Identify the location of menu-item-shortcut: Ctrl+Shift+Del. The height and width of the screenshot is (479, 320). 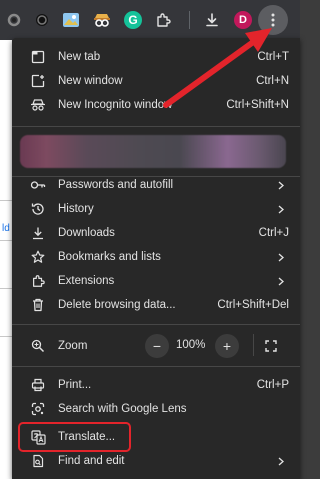
(253, 305).